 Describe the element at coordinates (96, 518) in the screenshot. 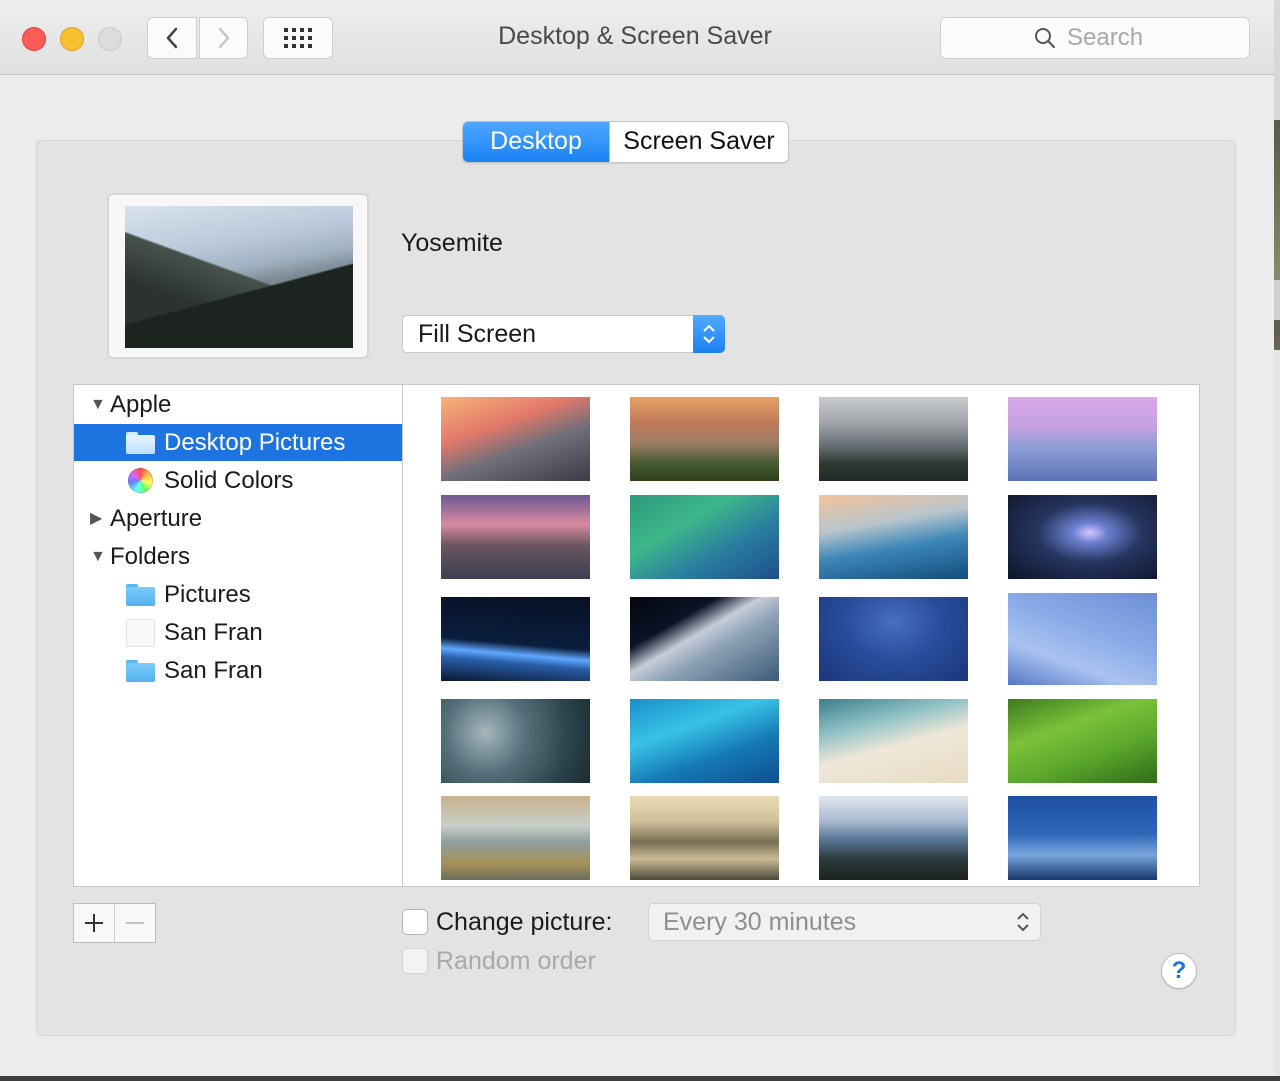

I see `disclosure-collapsed-icon: ▶` at that location.